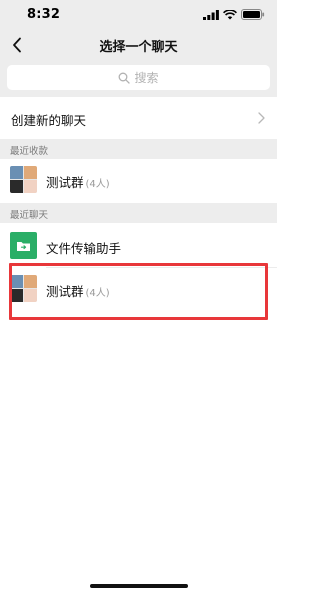 The width and height of the screenshot is (320, 600). I want to click on folder-icon, so click(23, 246).